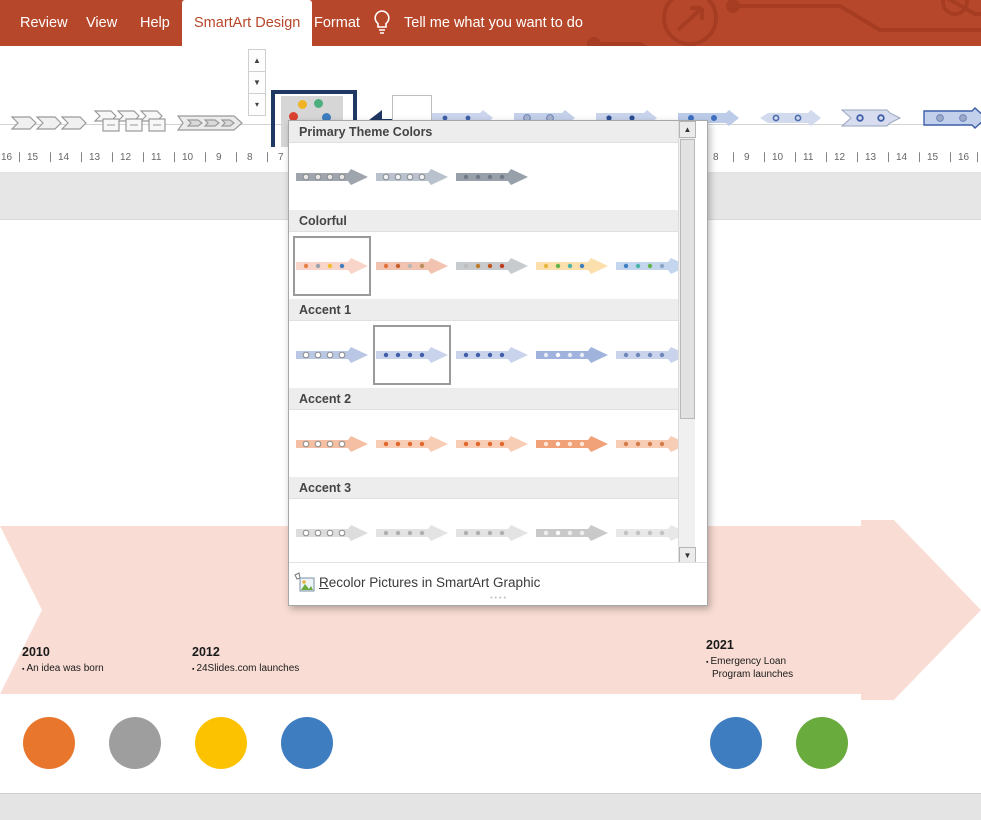 The width and height of the screenshot is (981, 820). I want to click on milestone-circle-2022, so click(822, 743).